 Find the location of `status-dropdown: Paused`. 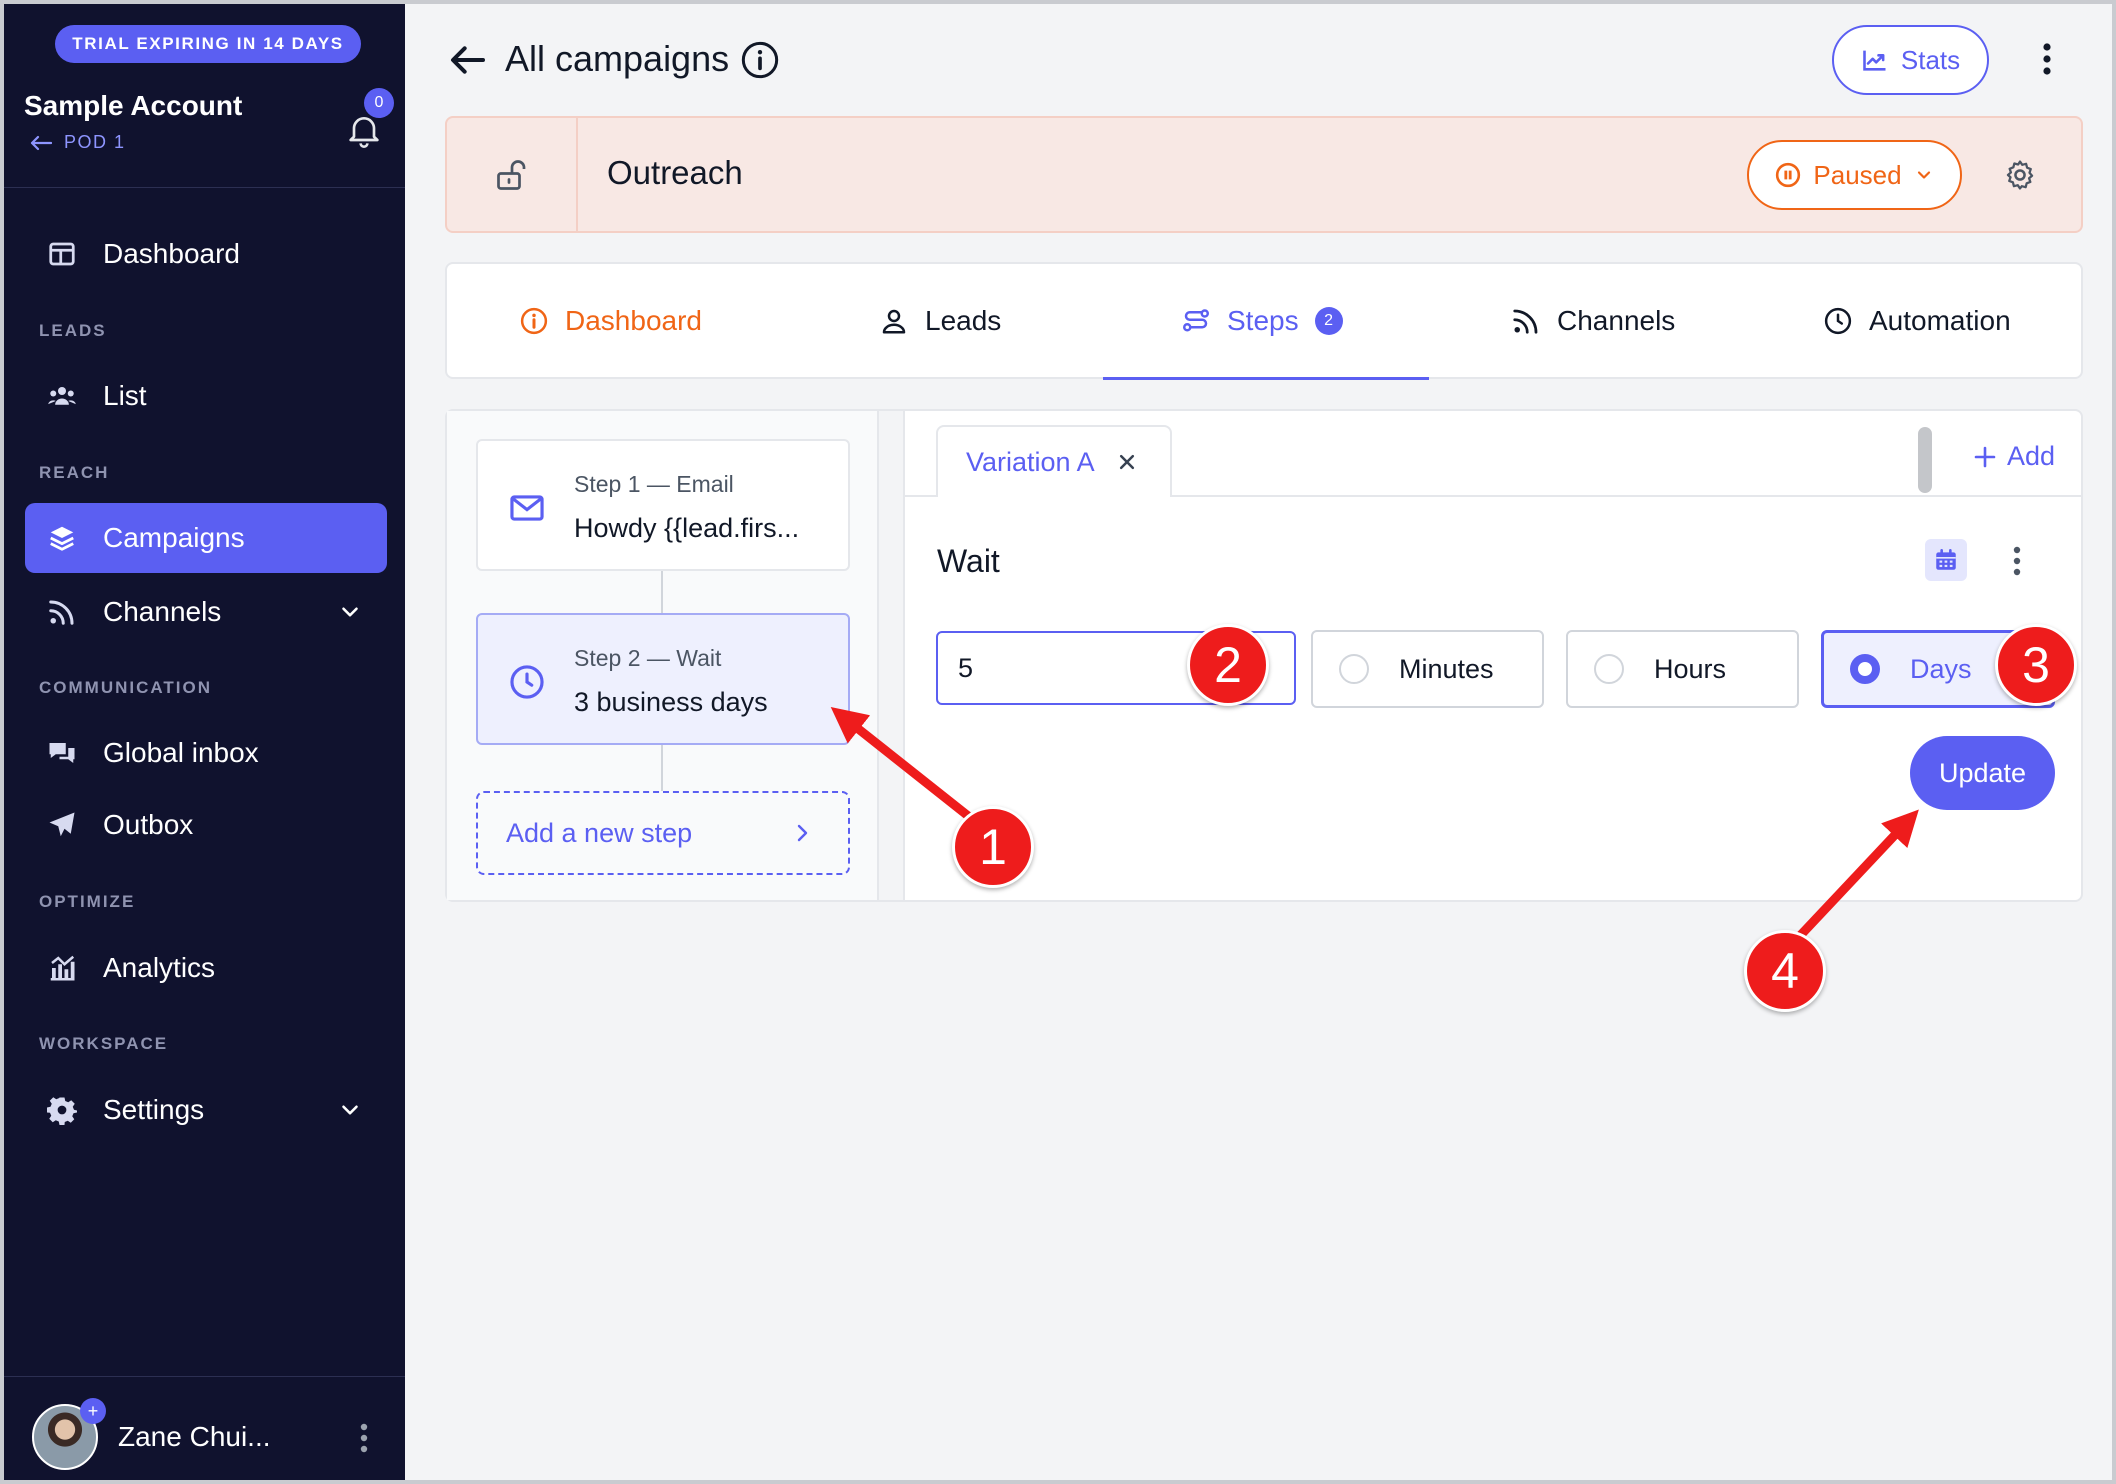

status-dropdown: Paused is located at coordinates (1854, 175).